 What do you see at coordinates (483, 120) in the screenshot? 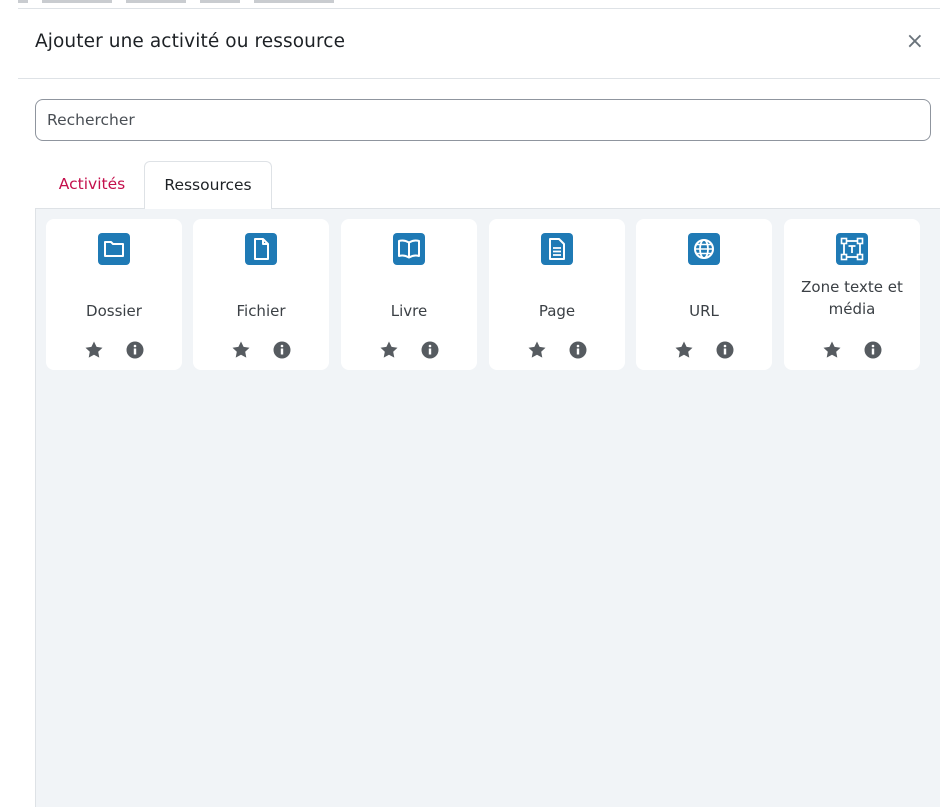
I see `search-input` at bounding box center [483, 120].